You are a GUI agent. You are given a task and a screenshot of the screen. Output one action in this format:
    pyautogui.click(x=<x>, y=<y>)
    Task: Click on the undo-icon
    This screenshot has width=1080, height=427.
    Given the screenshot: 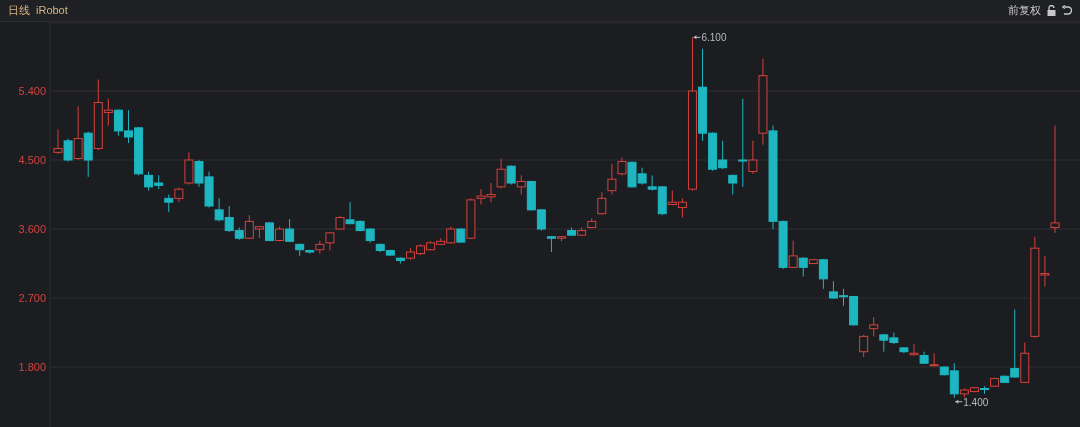 What is the action you would take?
    pyautogui.click(x=1067, y=10)
    